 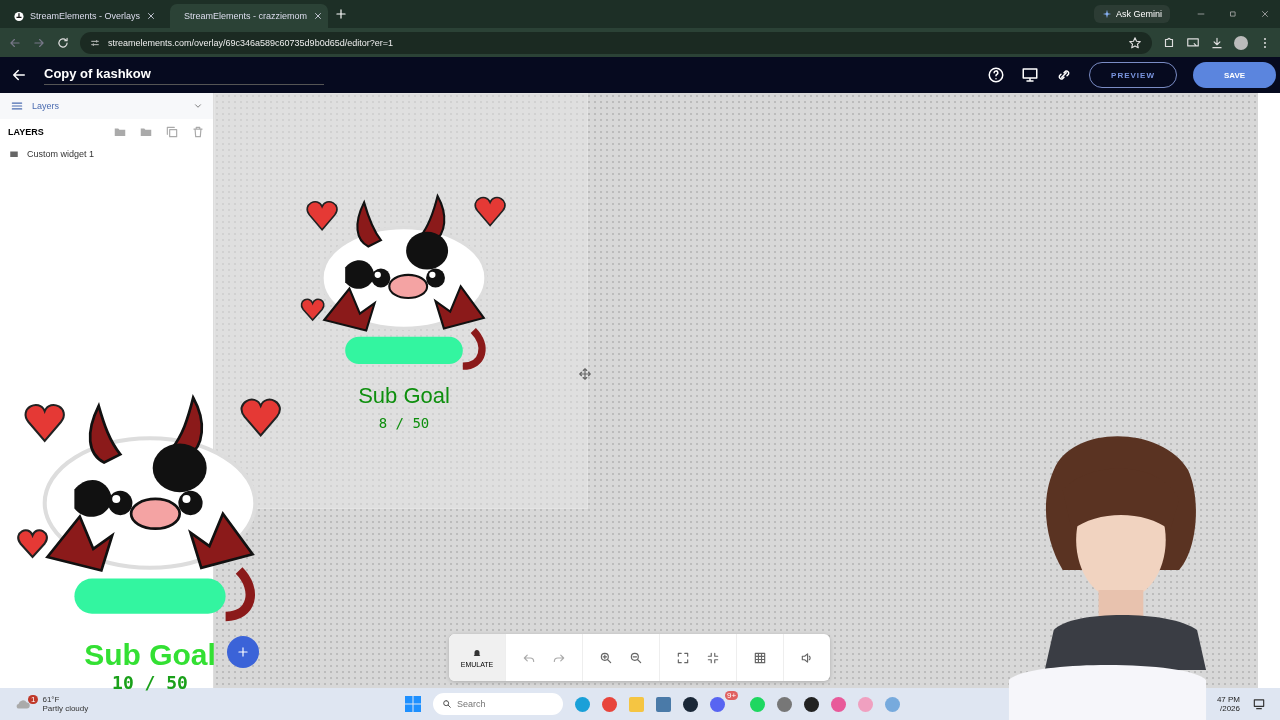 I want to click on goal-count-text: 10 / 50, so click(x=150, y=682).